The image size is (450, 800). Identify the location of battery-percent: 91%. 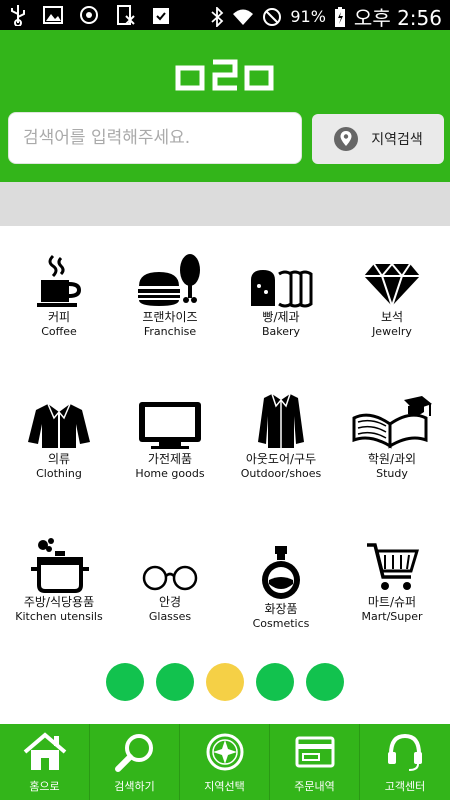
(308, 16).